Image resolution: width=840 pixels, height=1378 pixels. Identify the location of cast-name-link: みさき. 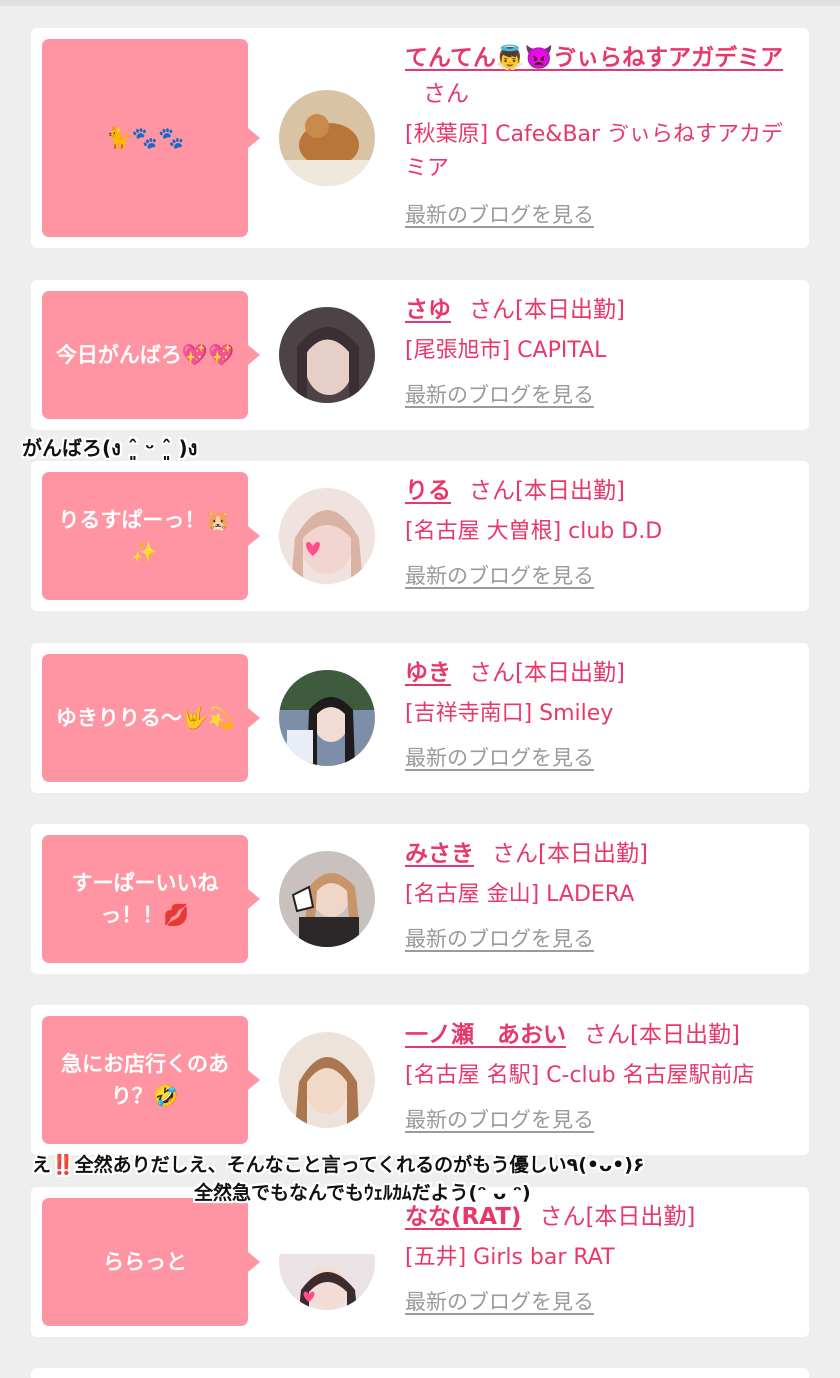
(439, 854).